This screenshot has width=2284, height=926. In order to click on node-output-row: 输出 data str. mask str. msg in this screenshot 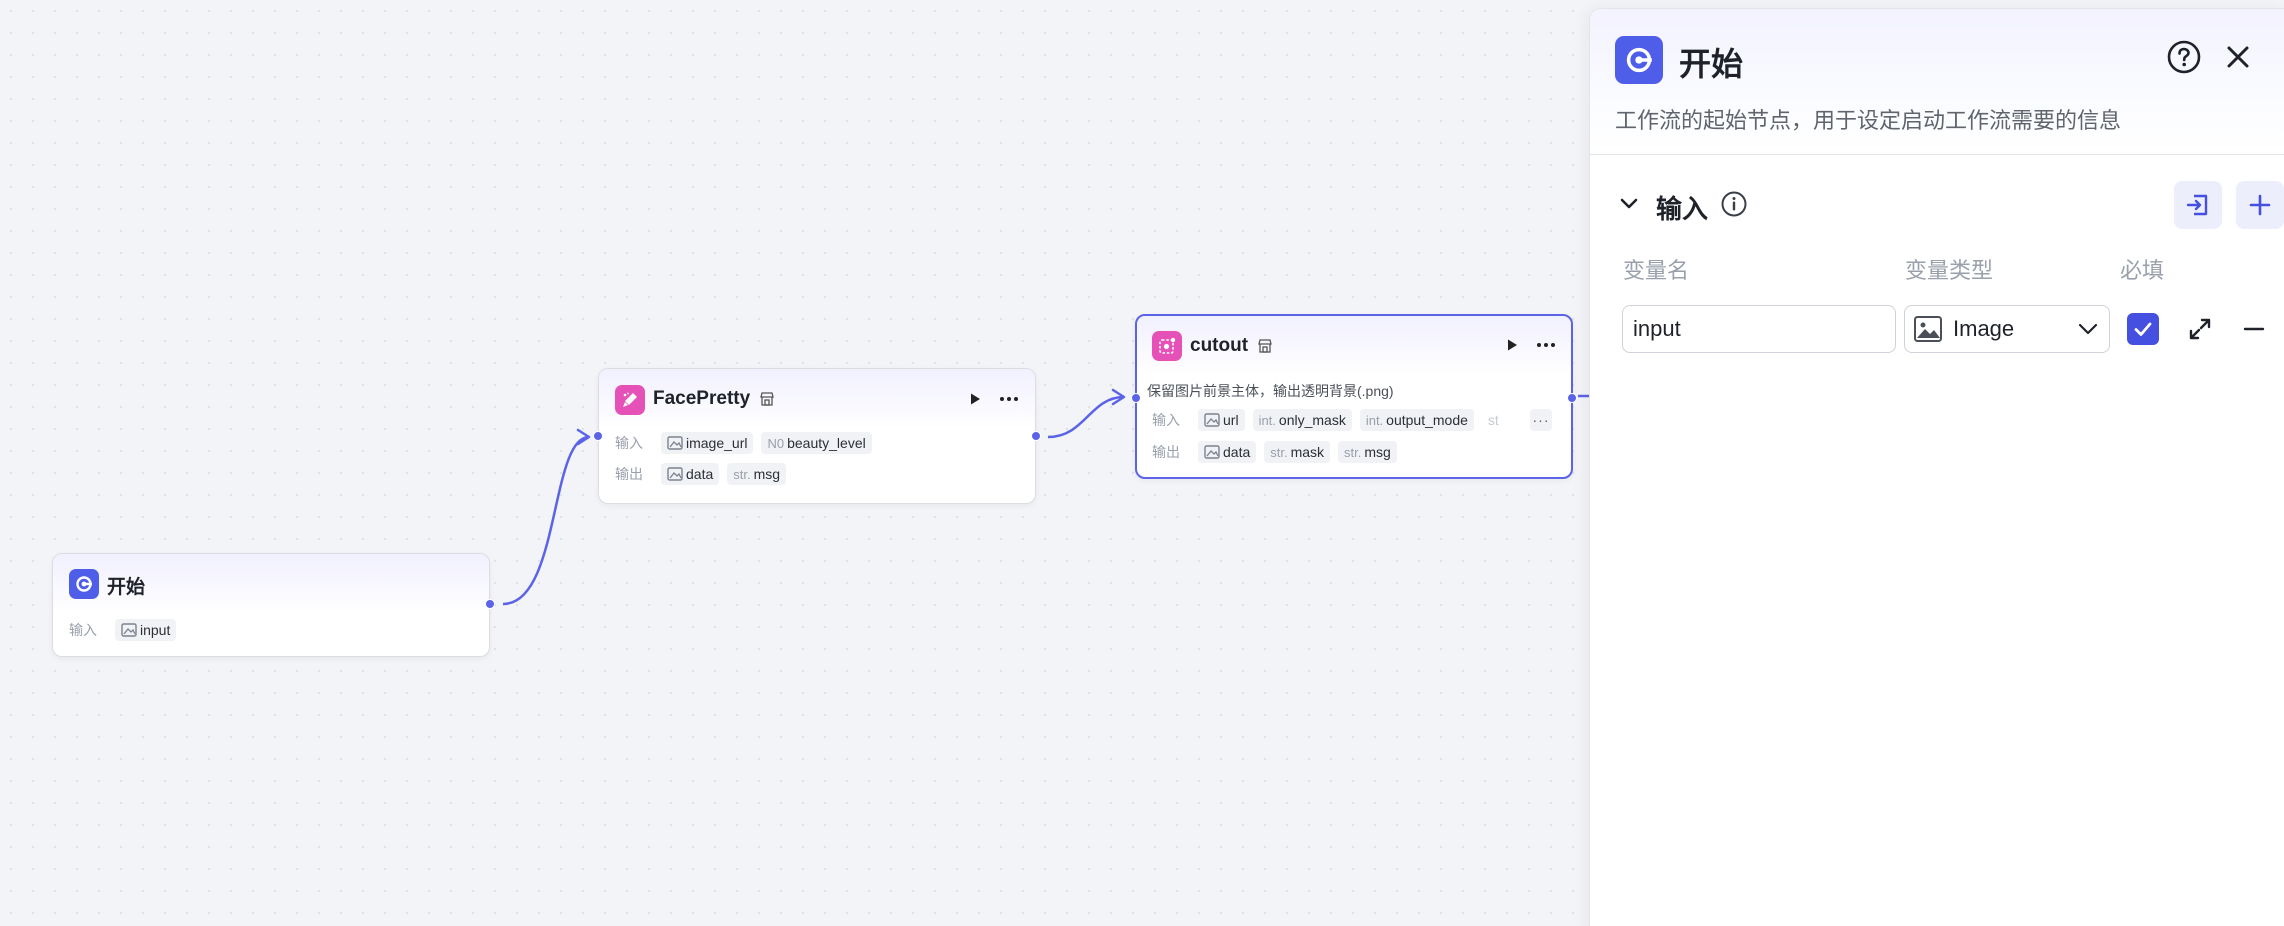, I will do `click(1274, 452)`.